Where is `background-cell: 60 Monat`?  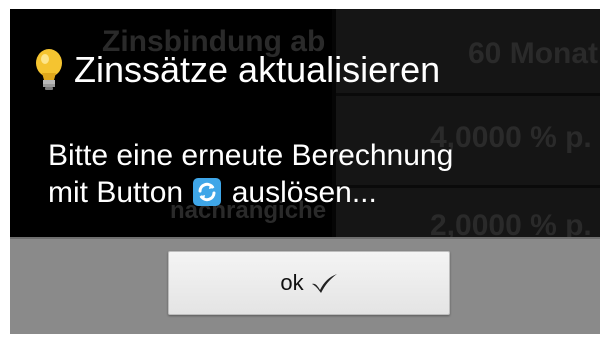 background-cell: 60 Monat is located at coordinates (533, 53).